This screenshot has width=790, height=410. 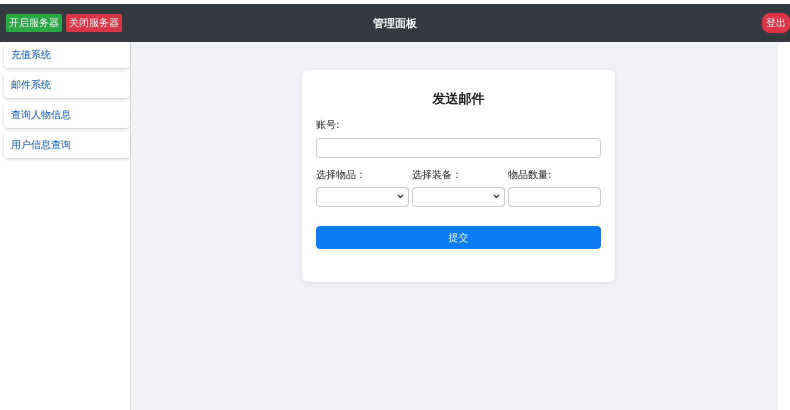 I want to click on sidebar-item: 充值系统, so click(x=67, y=55).